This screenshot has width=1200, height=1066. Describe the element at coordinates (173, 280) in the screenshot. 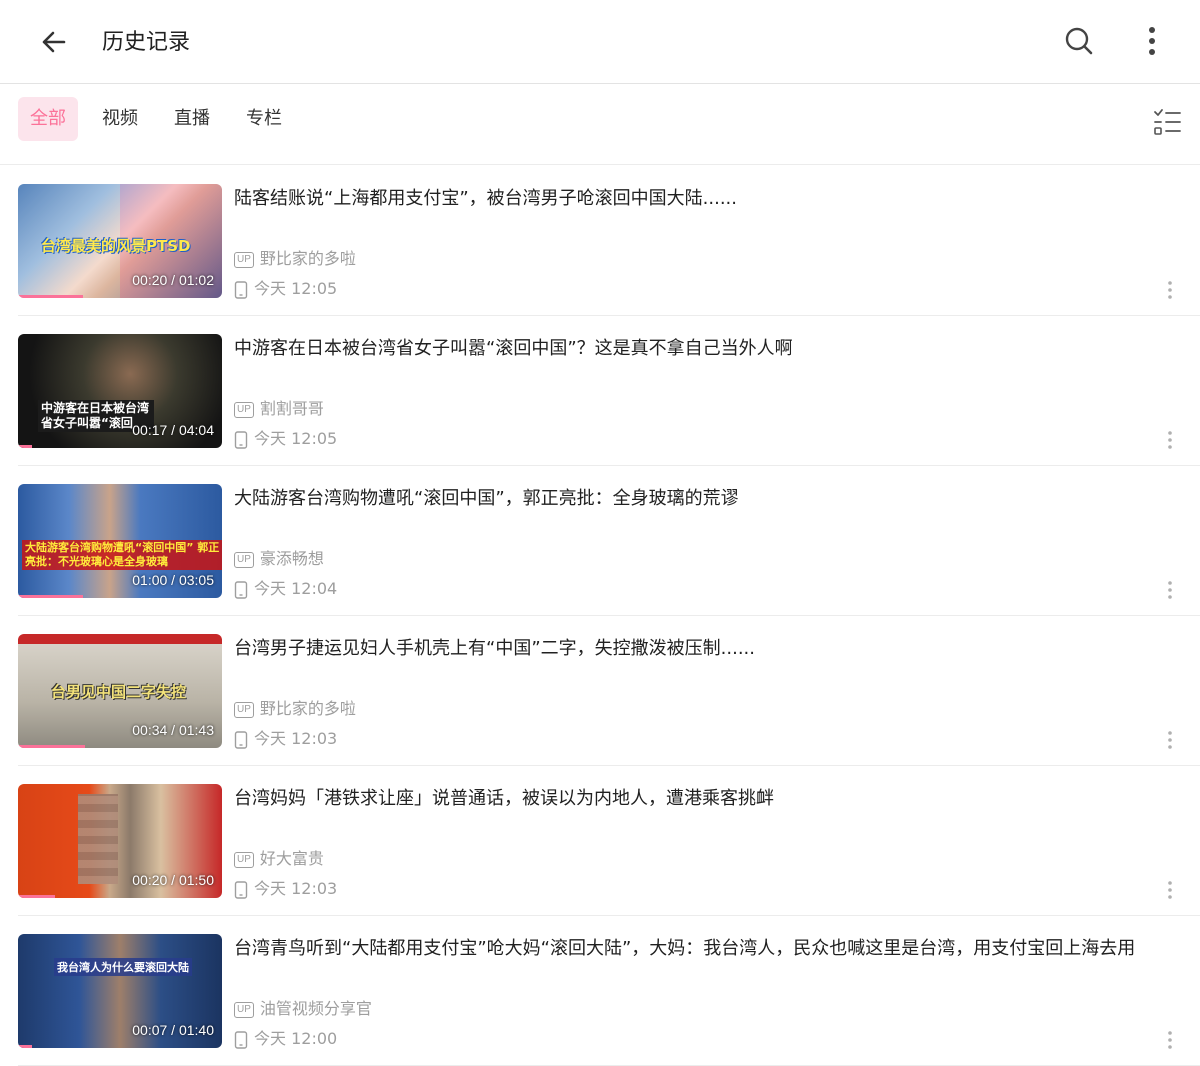

I see `duration-label: 00:20 / 01:02` at that location.